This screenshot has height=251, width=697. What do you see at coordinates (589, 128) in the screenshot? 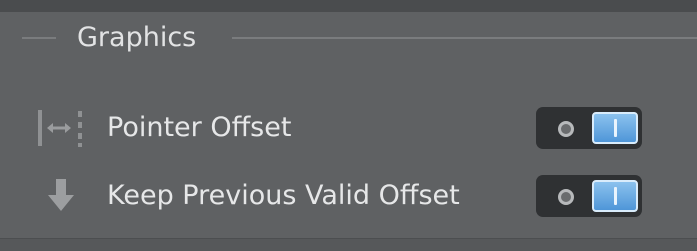
I see `pointer-offset-toggle` at bounding box center [589, 128].